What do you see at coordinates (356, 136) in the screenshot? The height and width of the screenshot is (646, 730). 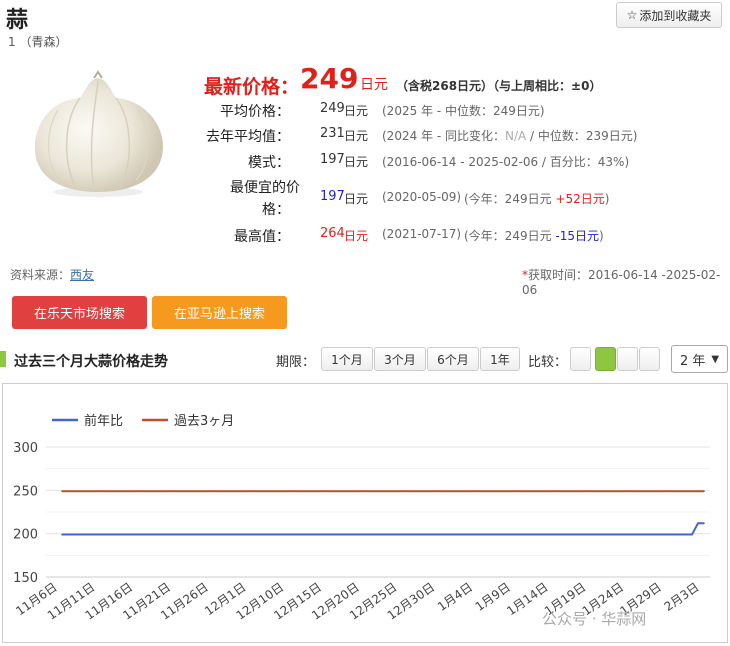 I see `last-year-avg-unit: 日元` at bounding box center [356, 136].